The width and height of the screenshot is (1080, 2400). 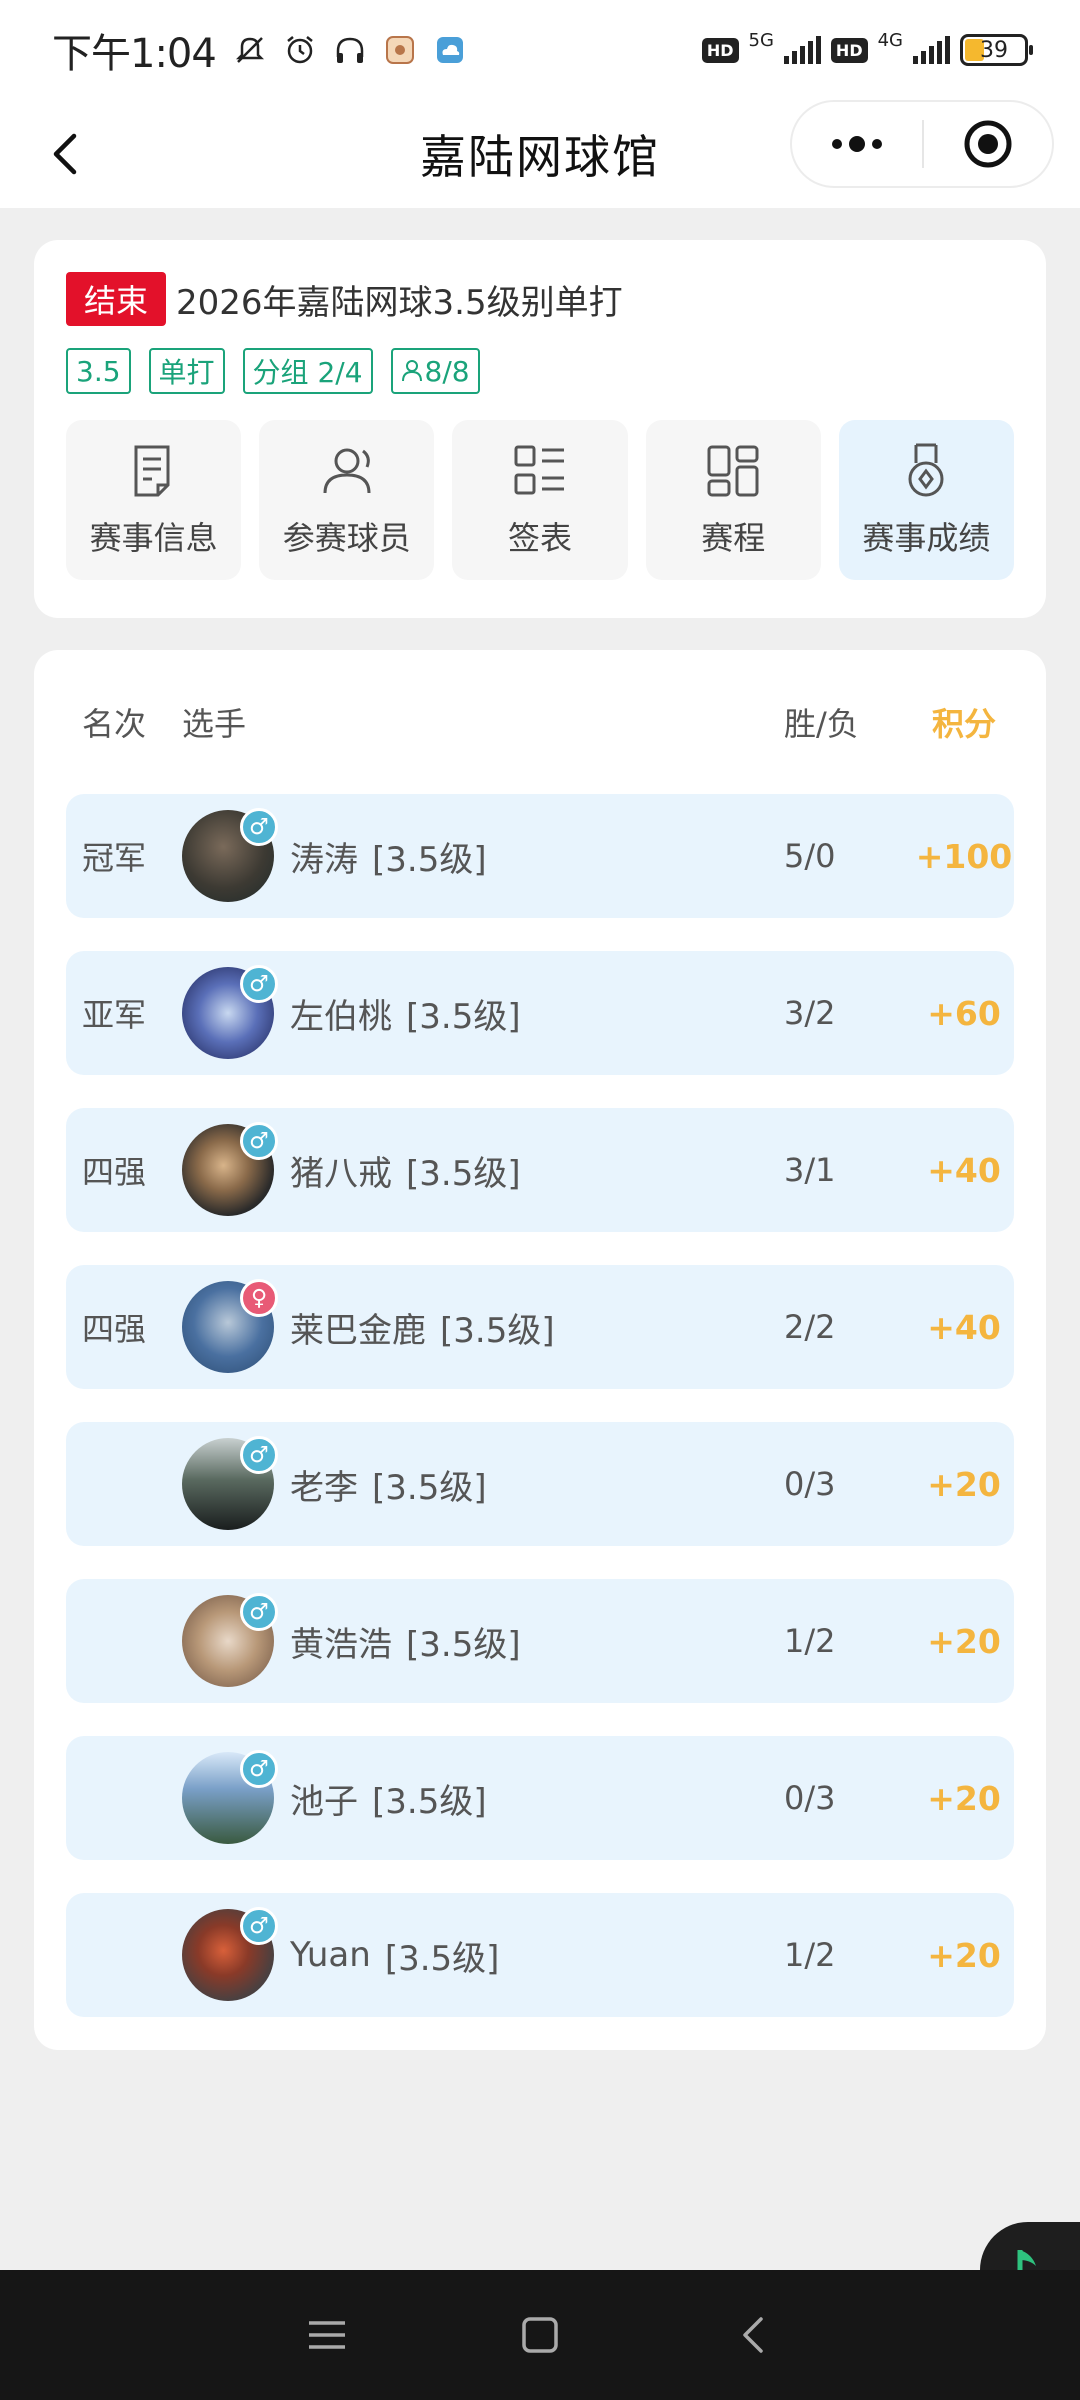 I want to click on avatar: ♀, so click(x=230, y=1326).